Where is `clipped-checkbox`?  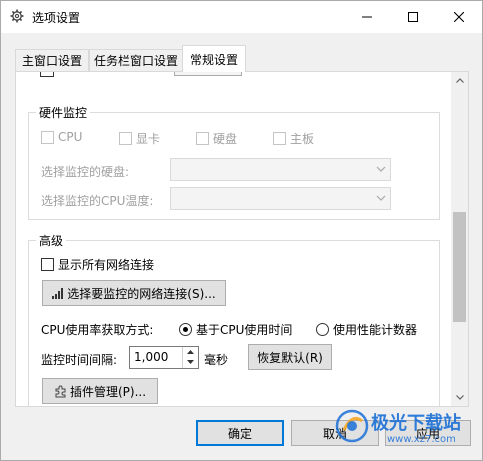
clipped-checkbox is located at coordinates (47, 74).